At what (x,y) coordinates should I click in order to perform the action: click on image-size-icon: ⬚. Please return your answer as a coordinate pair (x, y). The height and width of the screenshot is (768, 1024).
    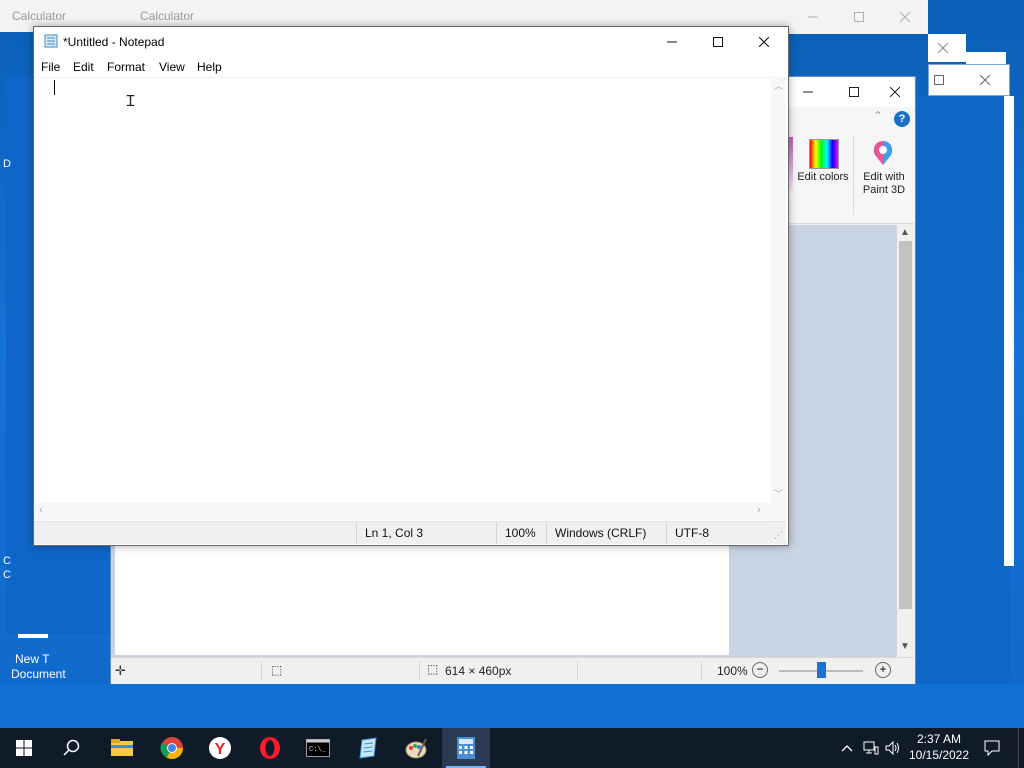
    Looking at the image, I should click on (433, 669).